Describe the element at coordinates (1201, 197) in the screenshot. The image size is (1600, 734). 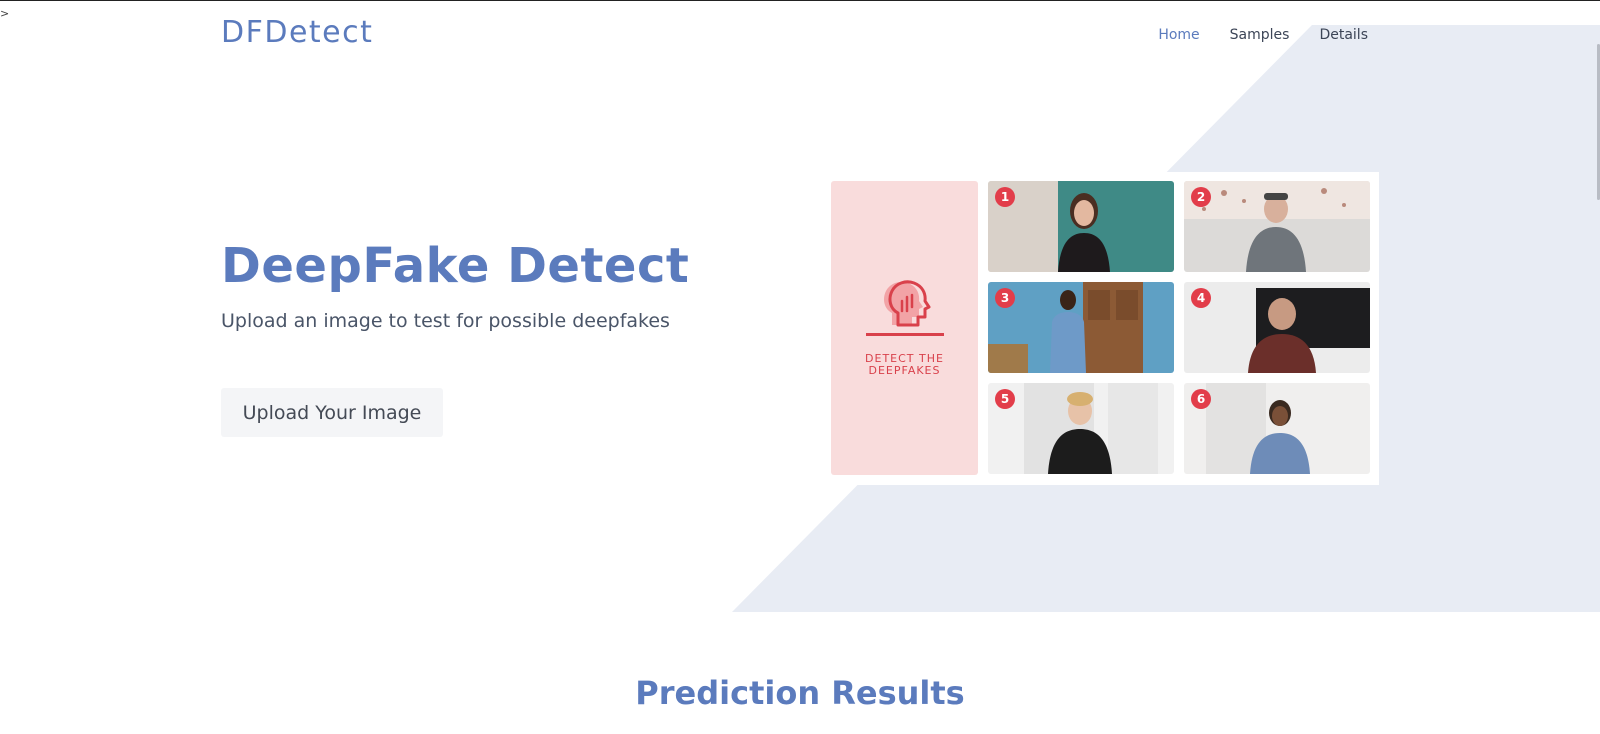
I see `tile-number: 2` at that location.